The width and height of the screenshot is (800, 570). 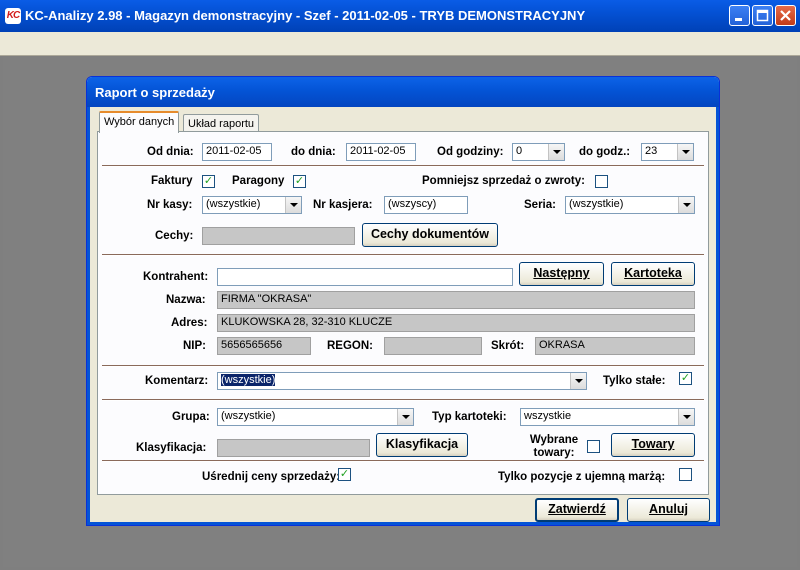 I want to click on confirm-button: Zatwierdź, so click(x=577, y=510).